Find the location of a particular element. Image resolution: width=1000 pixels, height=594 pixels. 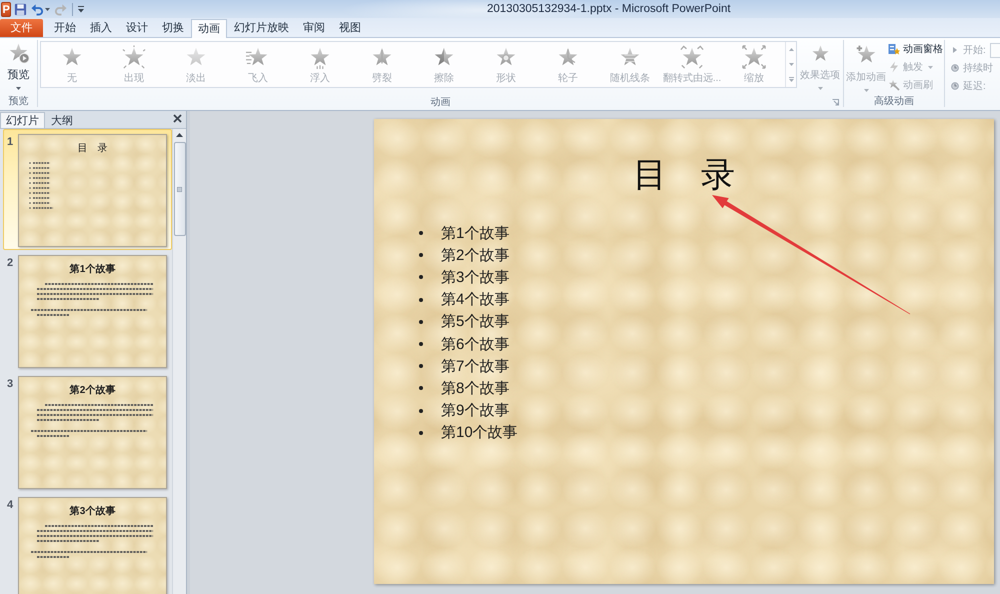

scrollbar-thumb is located at coordinates (180, 189).